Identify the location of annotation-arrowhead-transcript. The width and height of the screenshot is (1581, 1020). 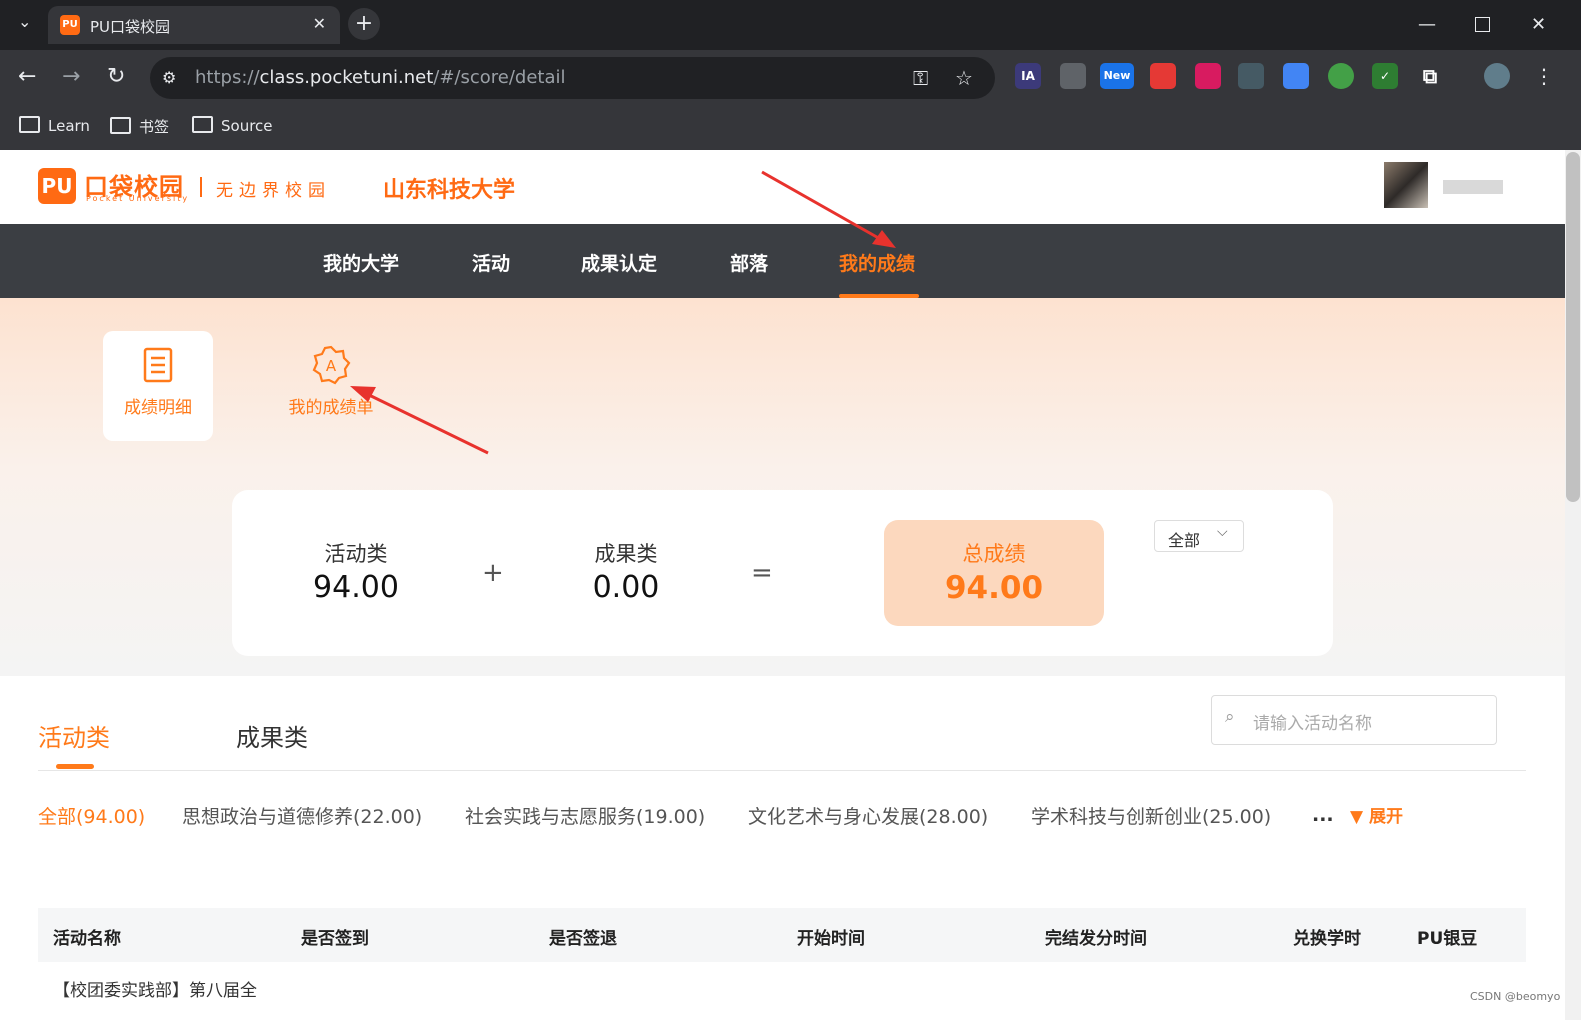
(363, 394).